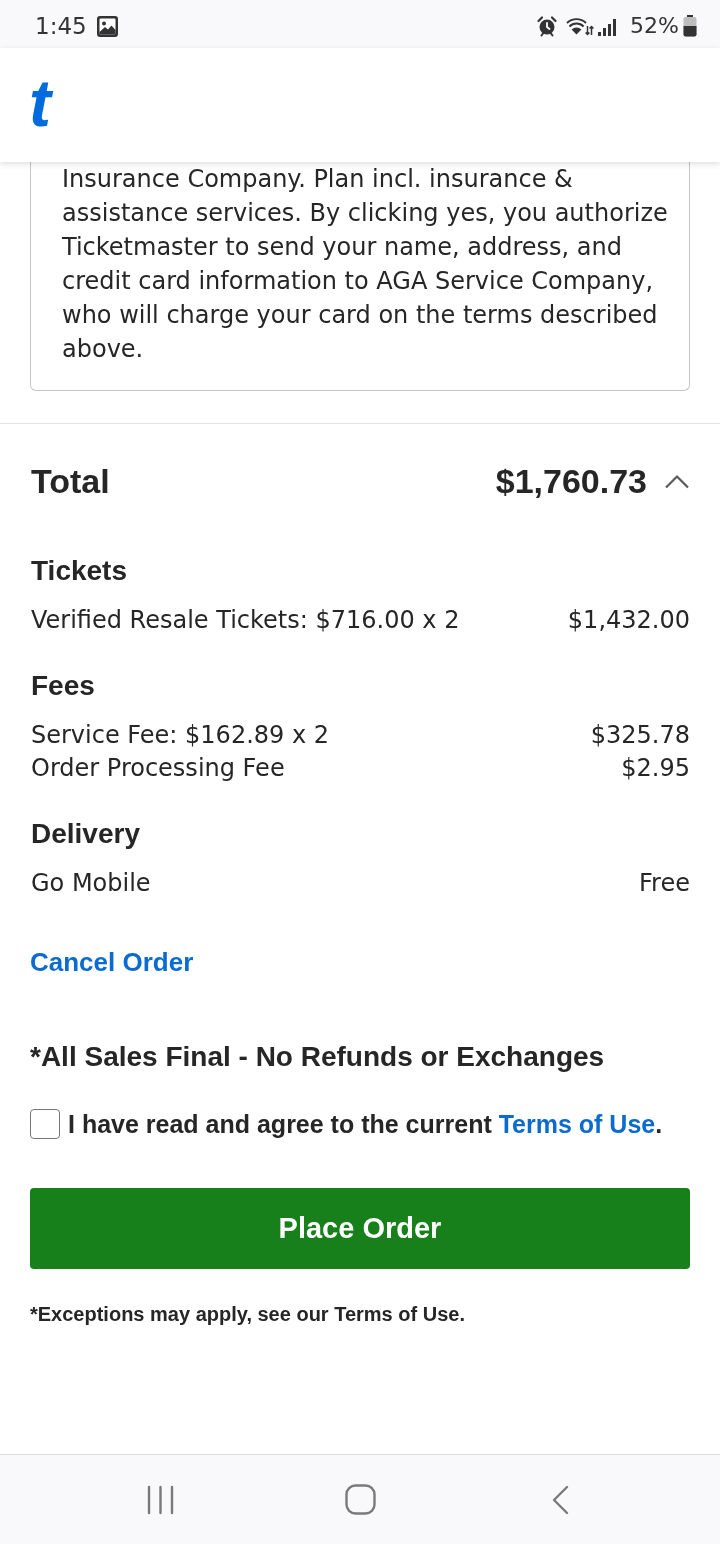 The width and height of the screenshot is (720, 1544). What do you see at coordinates (61, 26) in the screenshot?
I see `status-time: 1:45` at bounding box center [61, 26].